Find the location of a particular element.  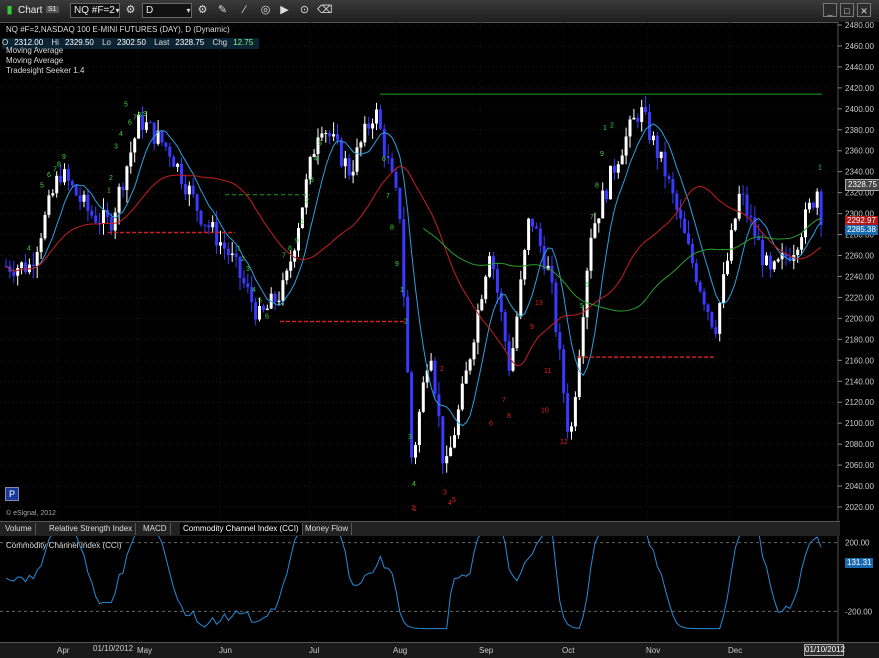

cci-current-badge: 131.31 is located at coordinates (859, 563).